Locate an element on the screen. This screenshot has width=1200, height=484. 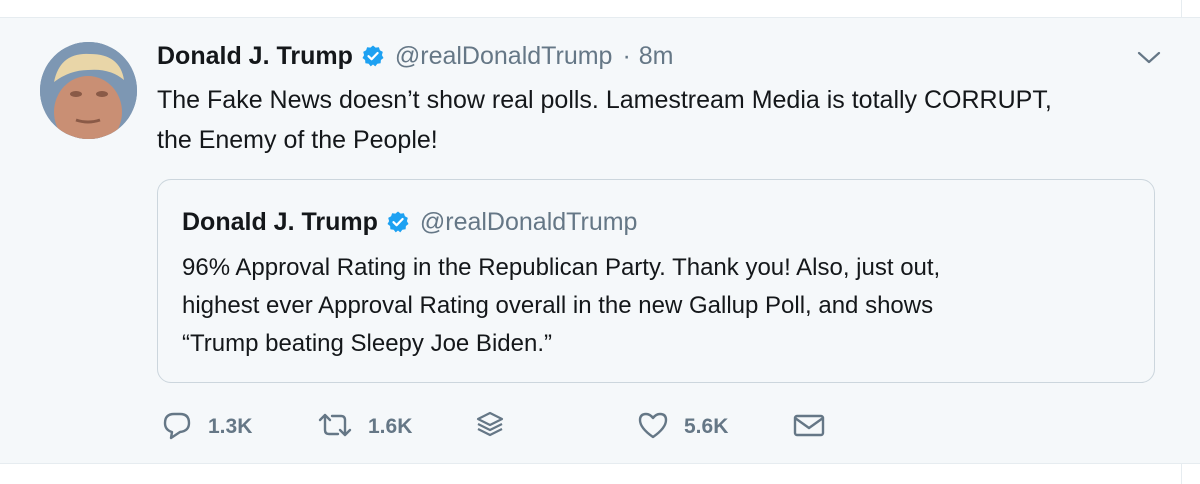
reply-count: 1.3K is located at coordinates (230, 426).